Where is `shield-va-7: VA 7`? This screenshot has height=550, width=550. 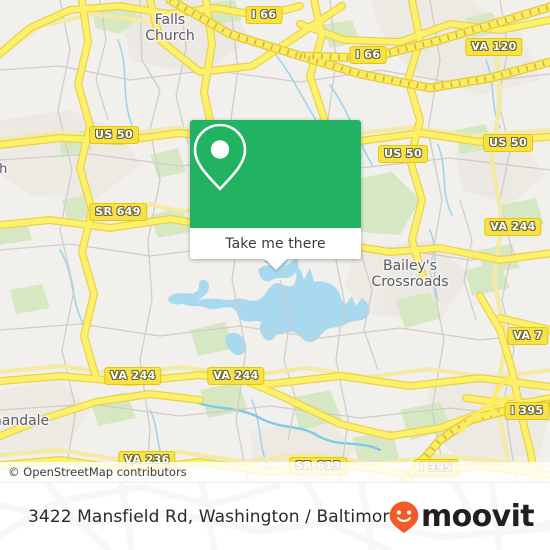 shield-va-7: VA 7 is located at coordinates (528, 336).